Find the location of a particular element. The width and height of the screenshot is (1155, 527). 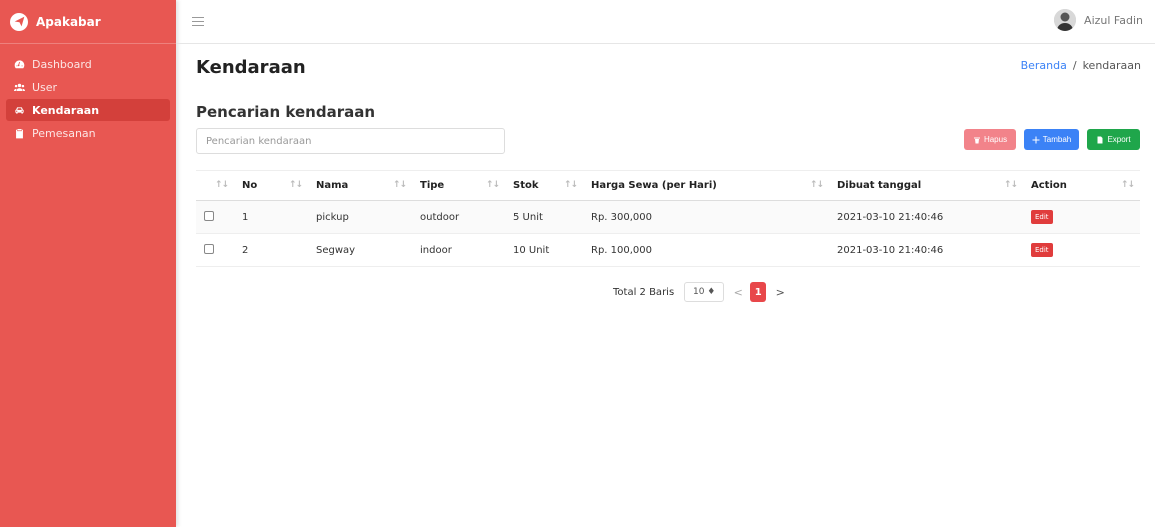

sidebar-item-label: Dashboard is located at coordinates (62, 64).